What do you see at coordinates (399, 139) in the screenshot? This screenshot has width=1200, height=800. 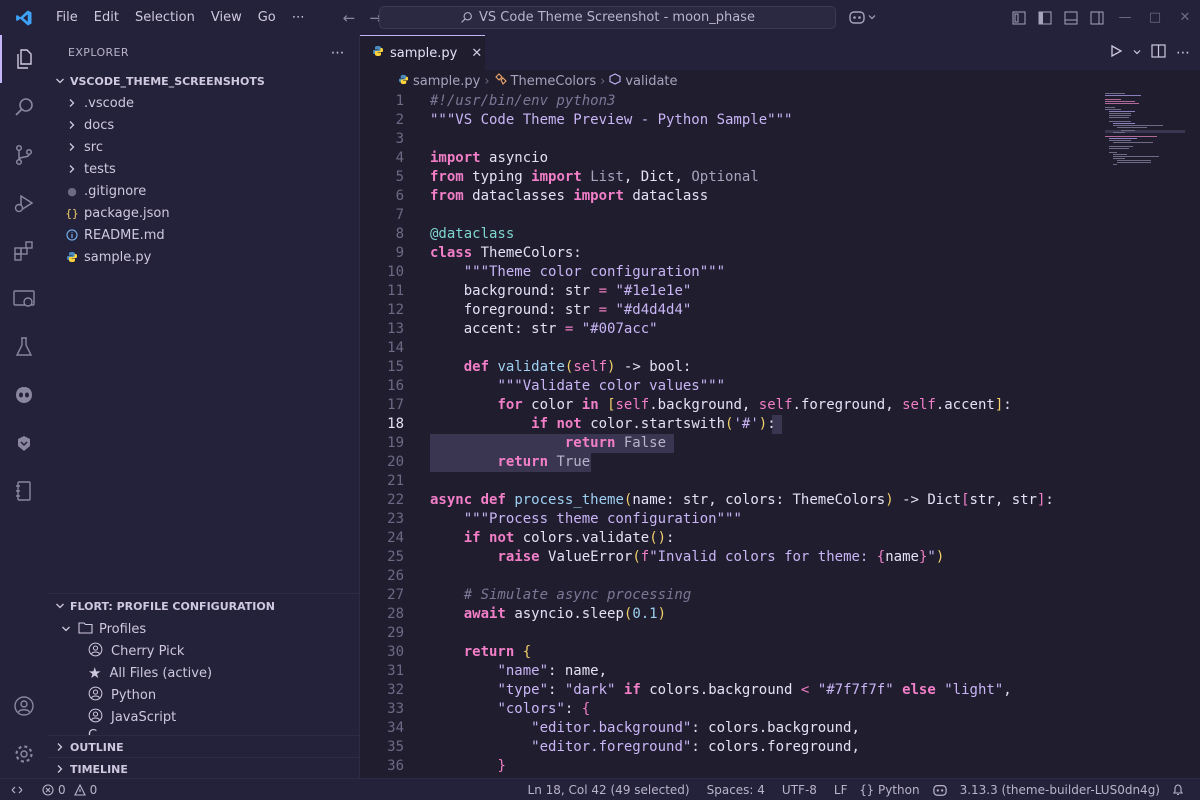 I see `code-line: 3` at bounding box center [399, 139].